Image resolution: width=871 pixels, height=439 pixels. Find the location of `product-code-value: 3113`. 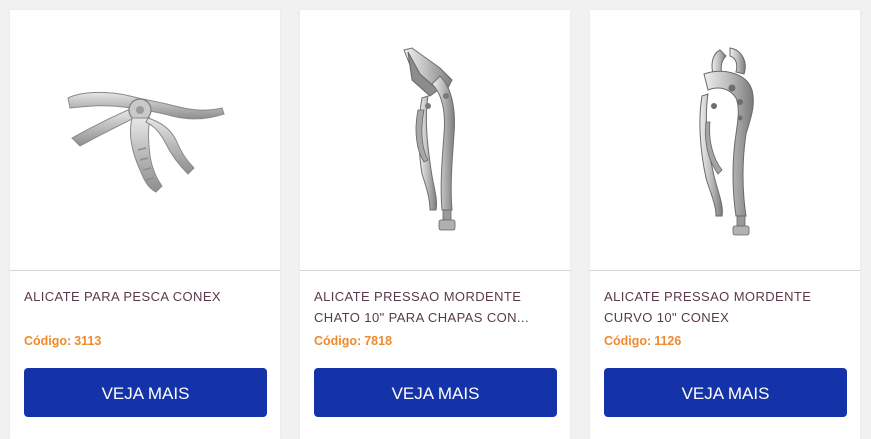

product-code-value: 3113 is located at coordinates (88, 341).